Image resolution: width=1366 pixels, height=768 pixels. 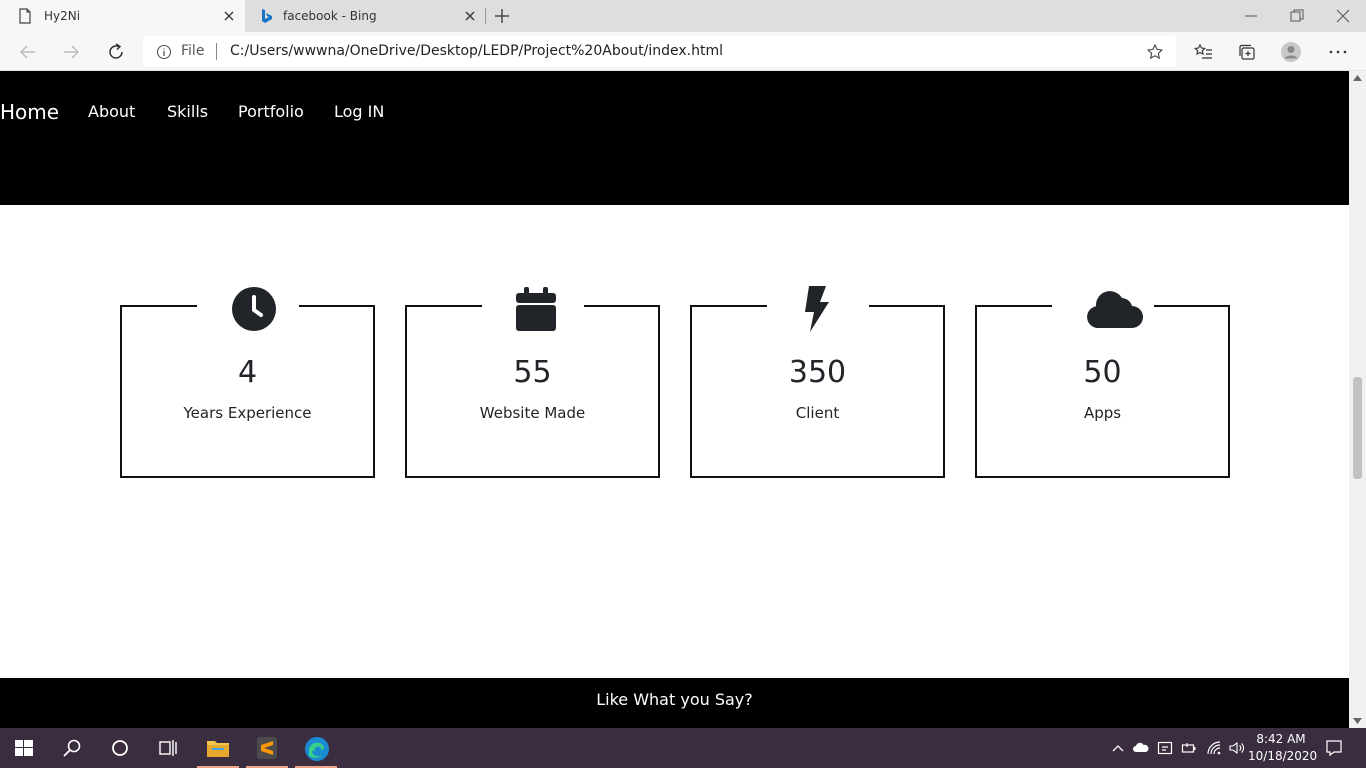 What do you see at coordinates (1283, 748) in the screenshot?
I see `system-clock: 8:42 AM 10/18/2020` at bounding box center [1283, 748].